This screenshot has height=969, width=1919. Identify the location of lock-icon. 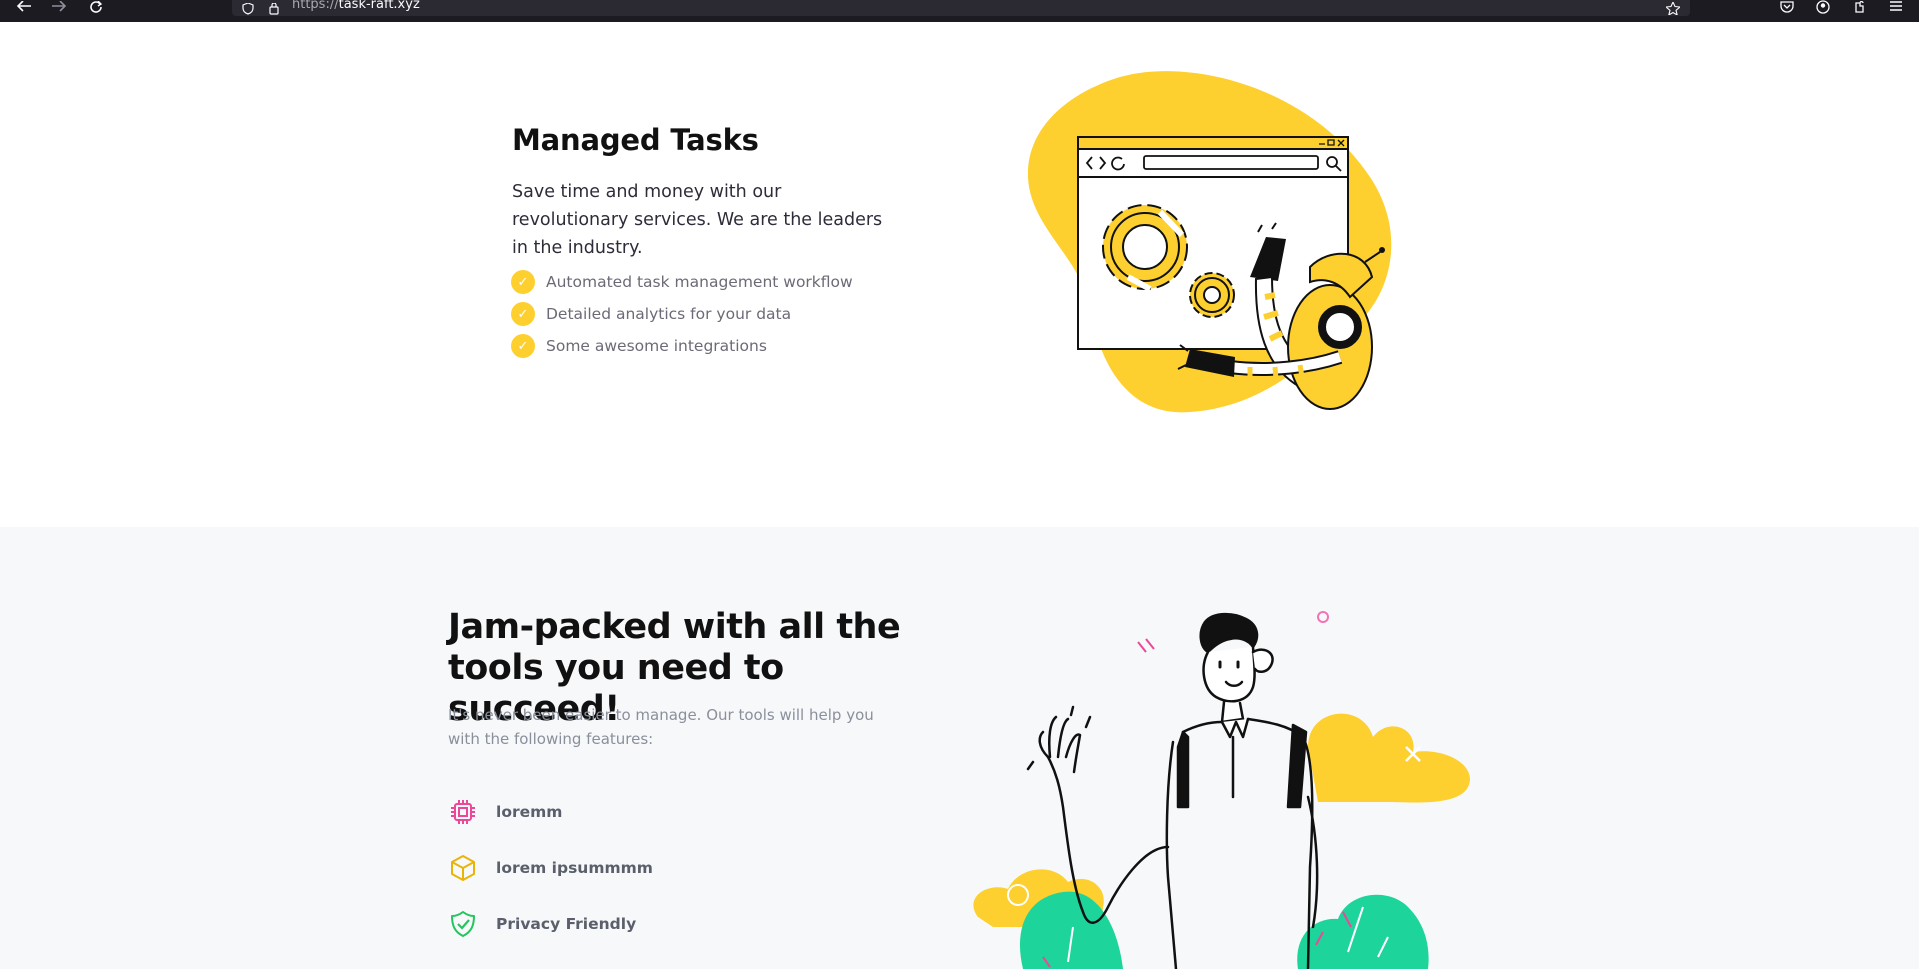
(274, 9).